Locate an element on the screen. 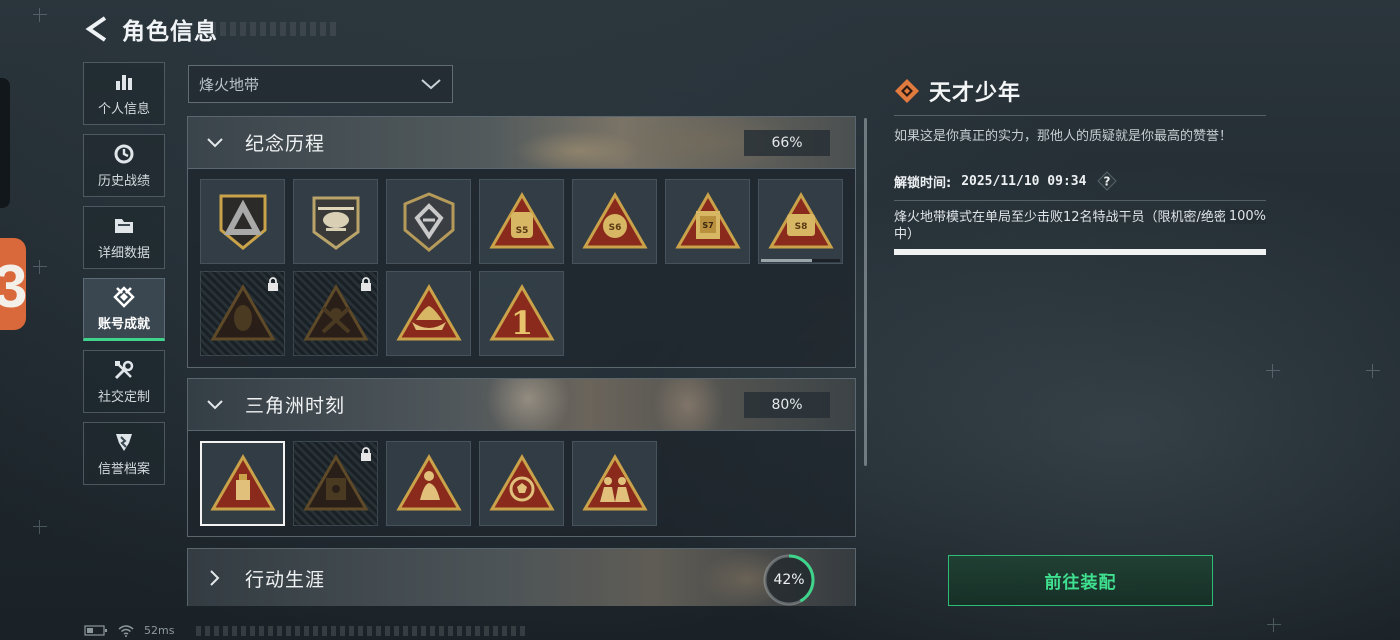 This screenshot has height=640, width=1400. crate-badge-icon: S5 is located at coordinates (521, 219).